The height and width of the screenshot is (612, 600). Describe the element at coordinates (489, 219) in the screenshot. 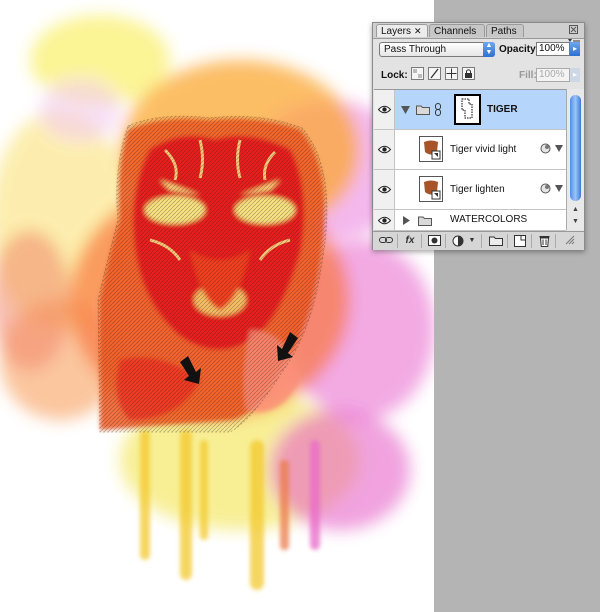

I see `layer-name-watercolors: WATERCOLORS` at that location.